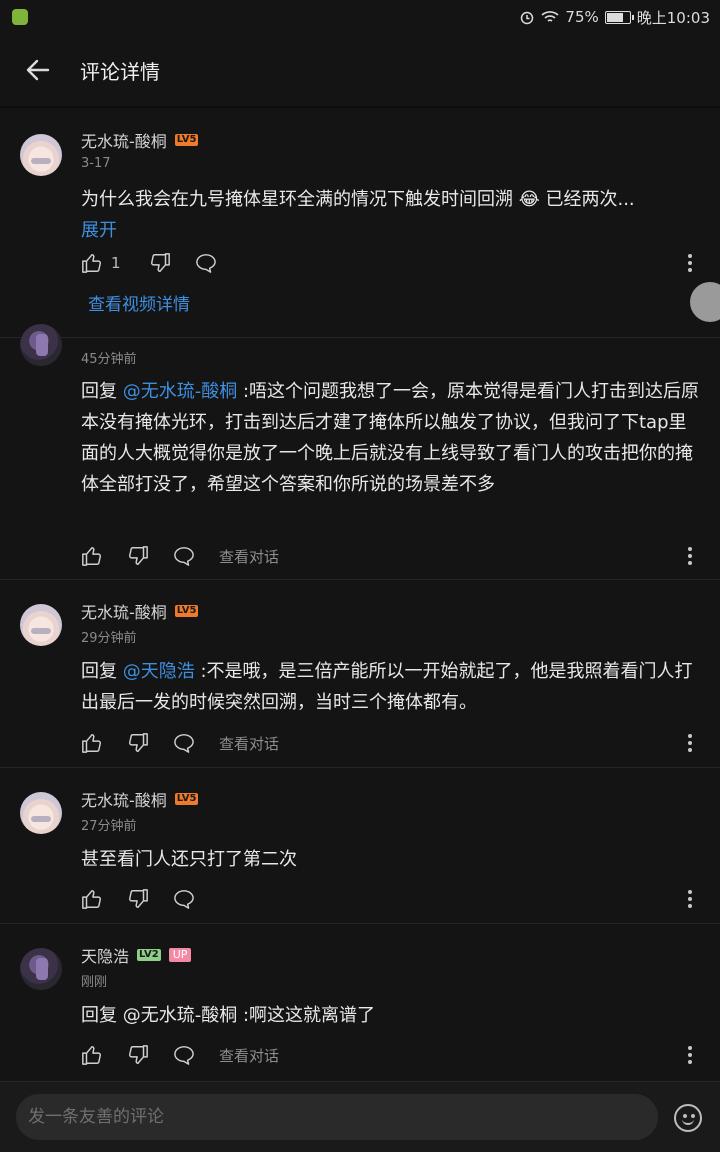  I want to click on mention-link: @无水琉-酸桐, so click(180, 391).